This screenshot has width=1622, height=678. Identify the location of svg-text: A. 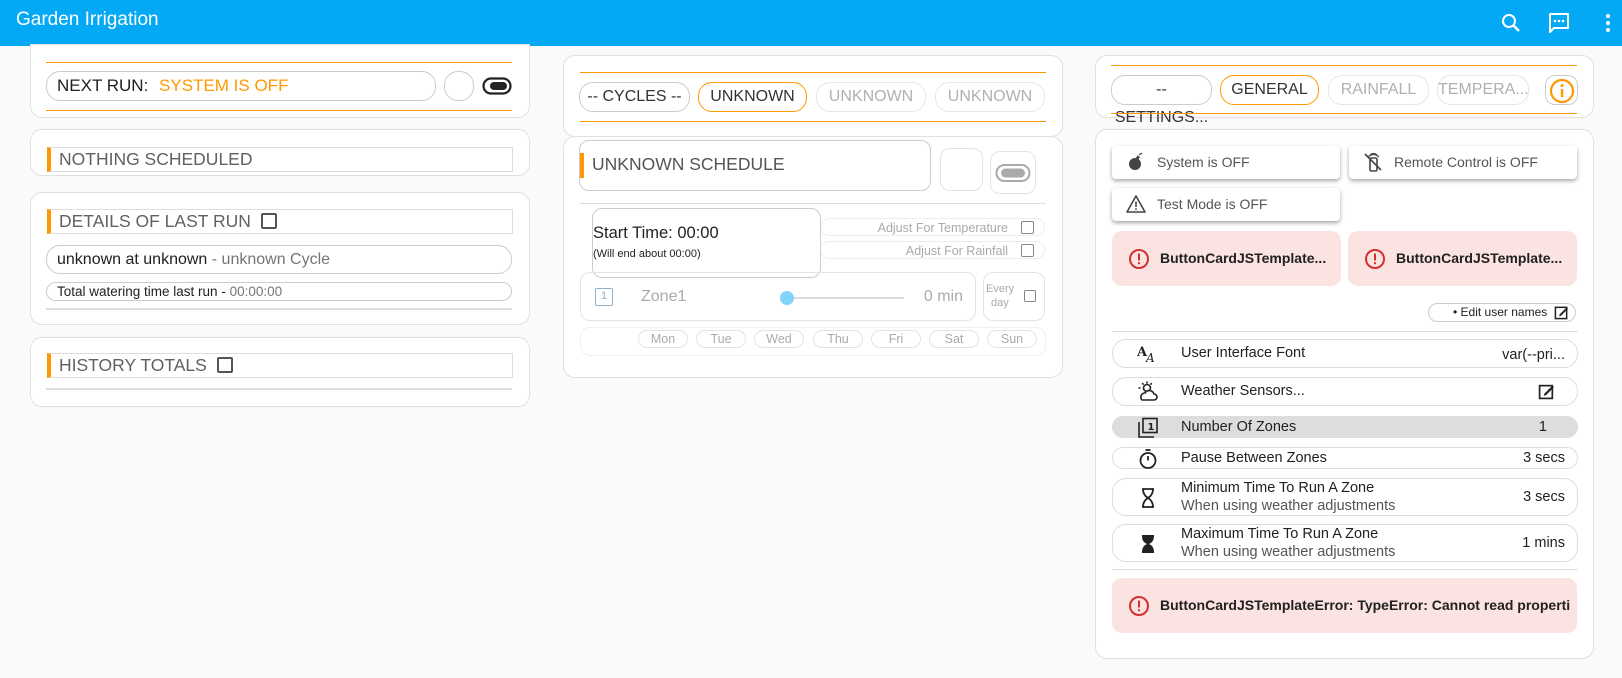
(1150, 358).